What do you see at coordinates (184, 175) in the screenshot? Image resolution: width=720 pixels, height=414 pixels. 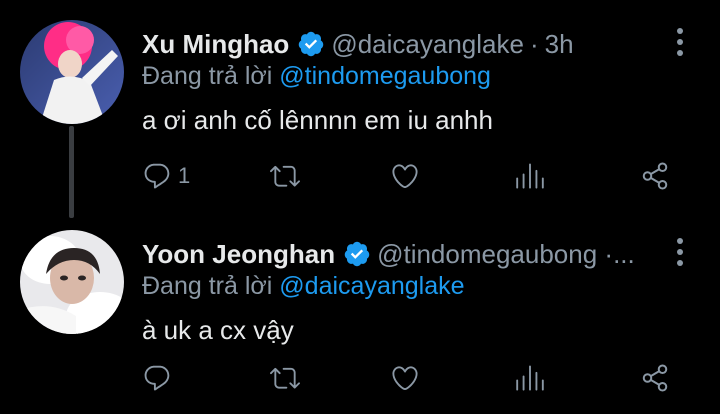 I see `reply-count: 1` at bounding box center [184, 175].